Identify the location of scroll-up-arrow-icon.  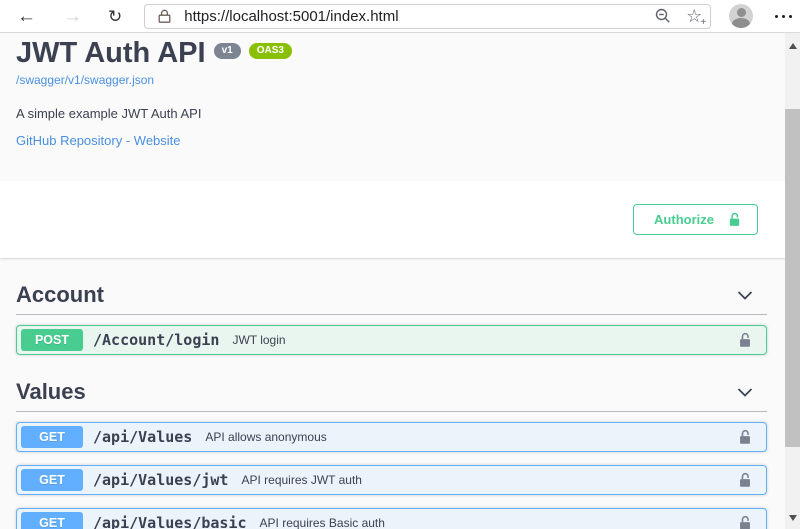
(792, 46).